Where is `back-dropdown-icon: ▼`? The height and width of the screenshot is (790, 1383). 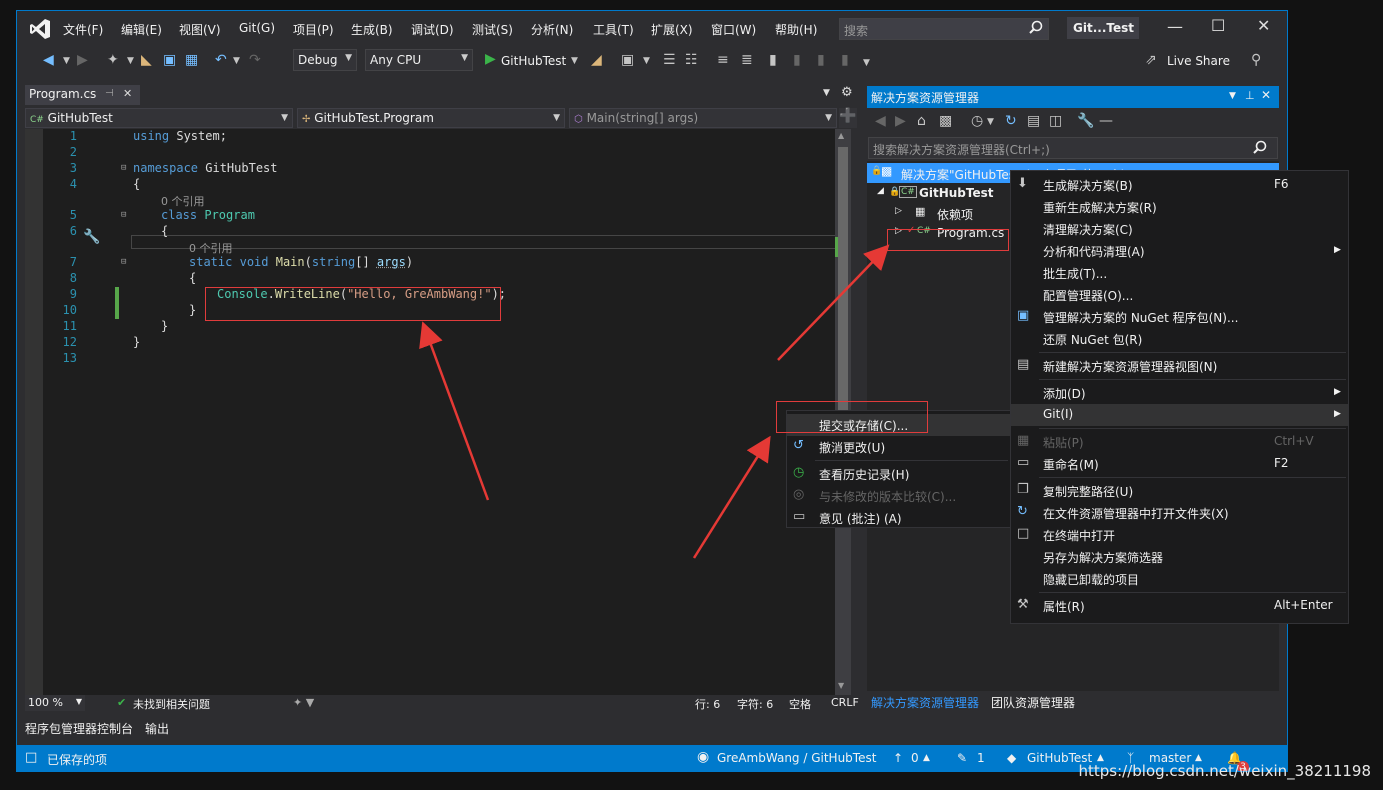 back-dropdown-icon: ▼ is located at coordinates (66, 61).